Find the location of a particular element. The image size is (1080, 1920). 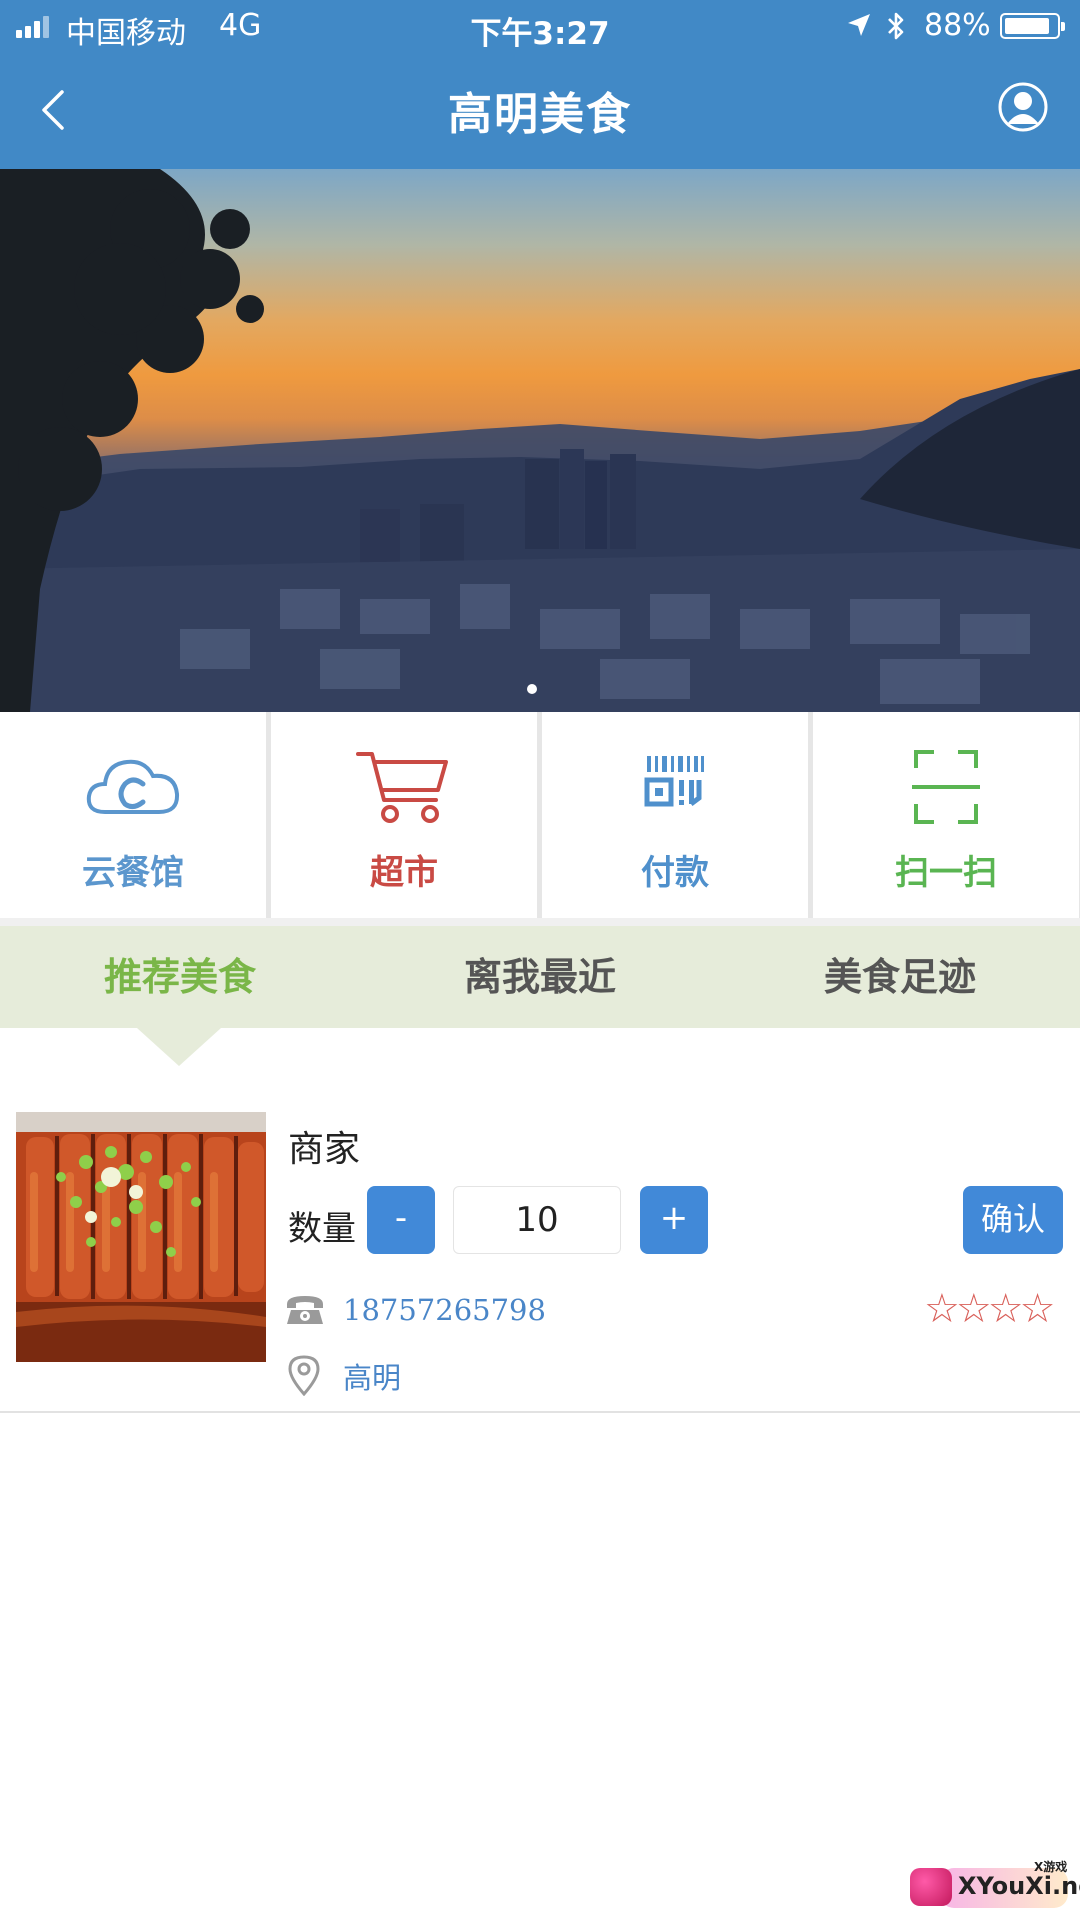

tab-recommended-food: 推荐美食 is located at coordinates (180, 977).